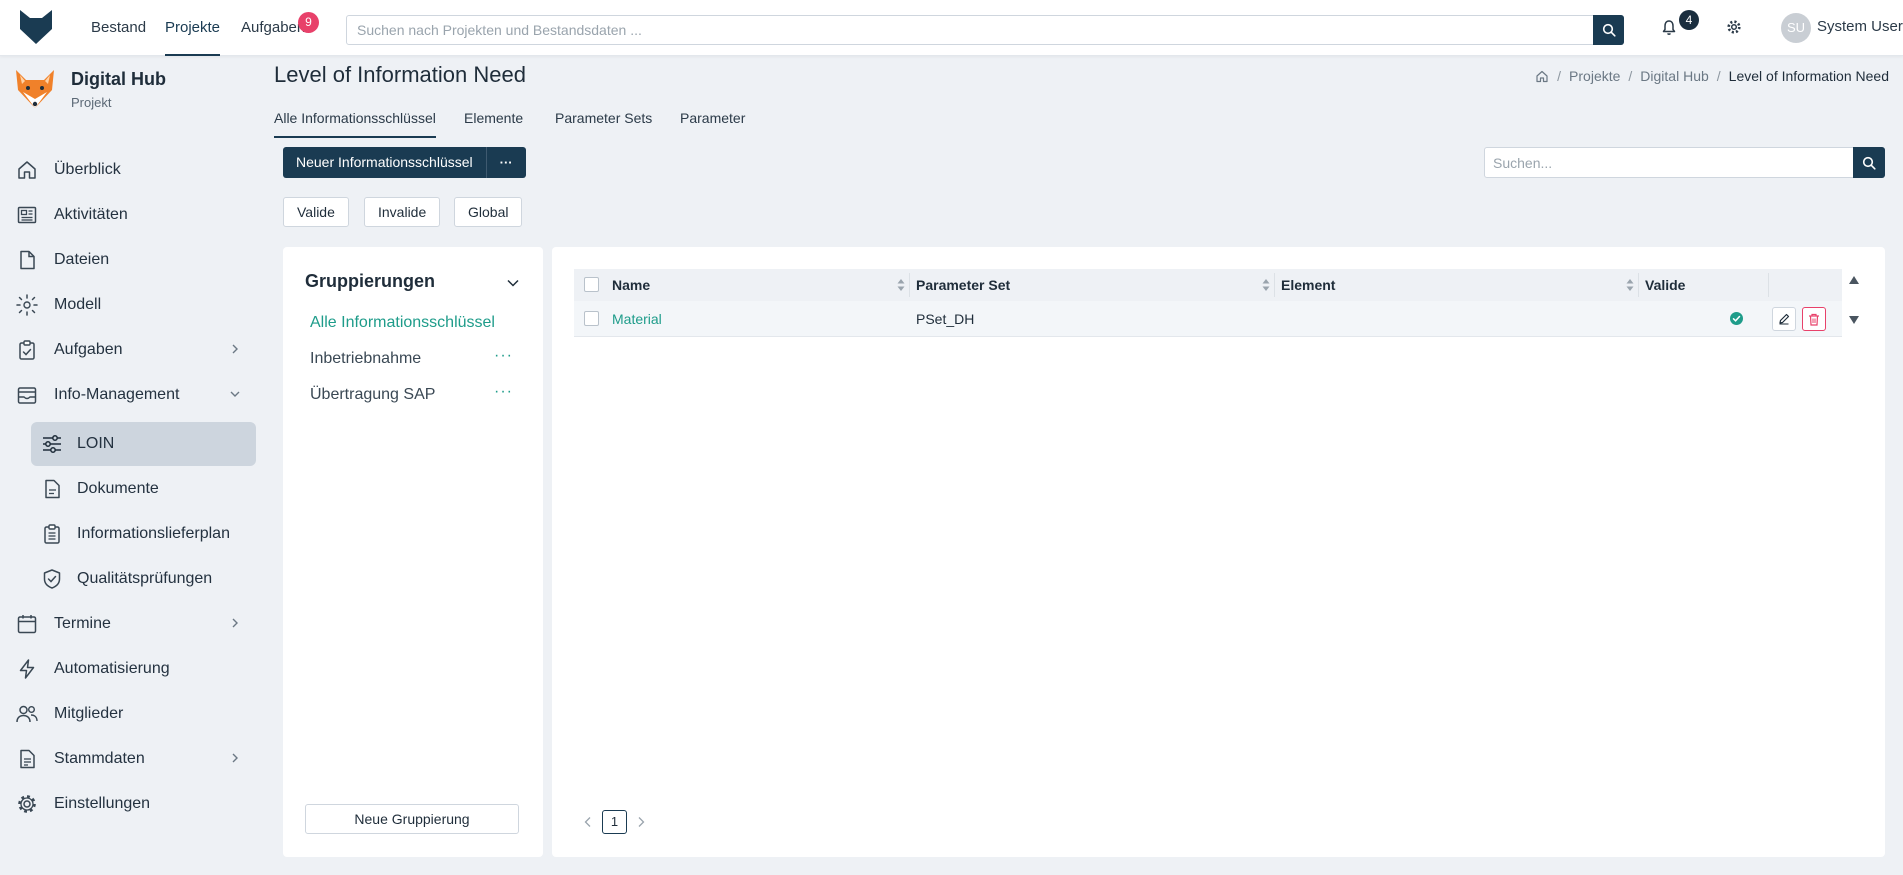  What do you see at coordinates (102, 803) in the screenshot?
I see `sidebar-item-label: Einstellungen` at bounding box center [102, 803].